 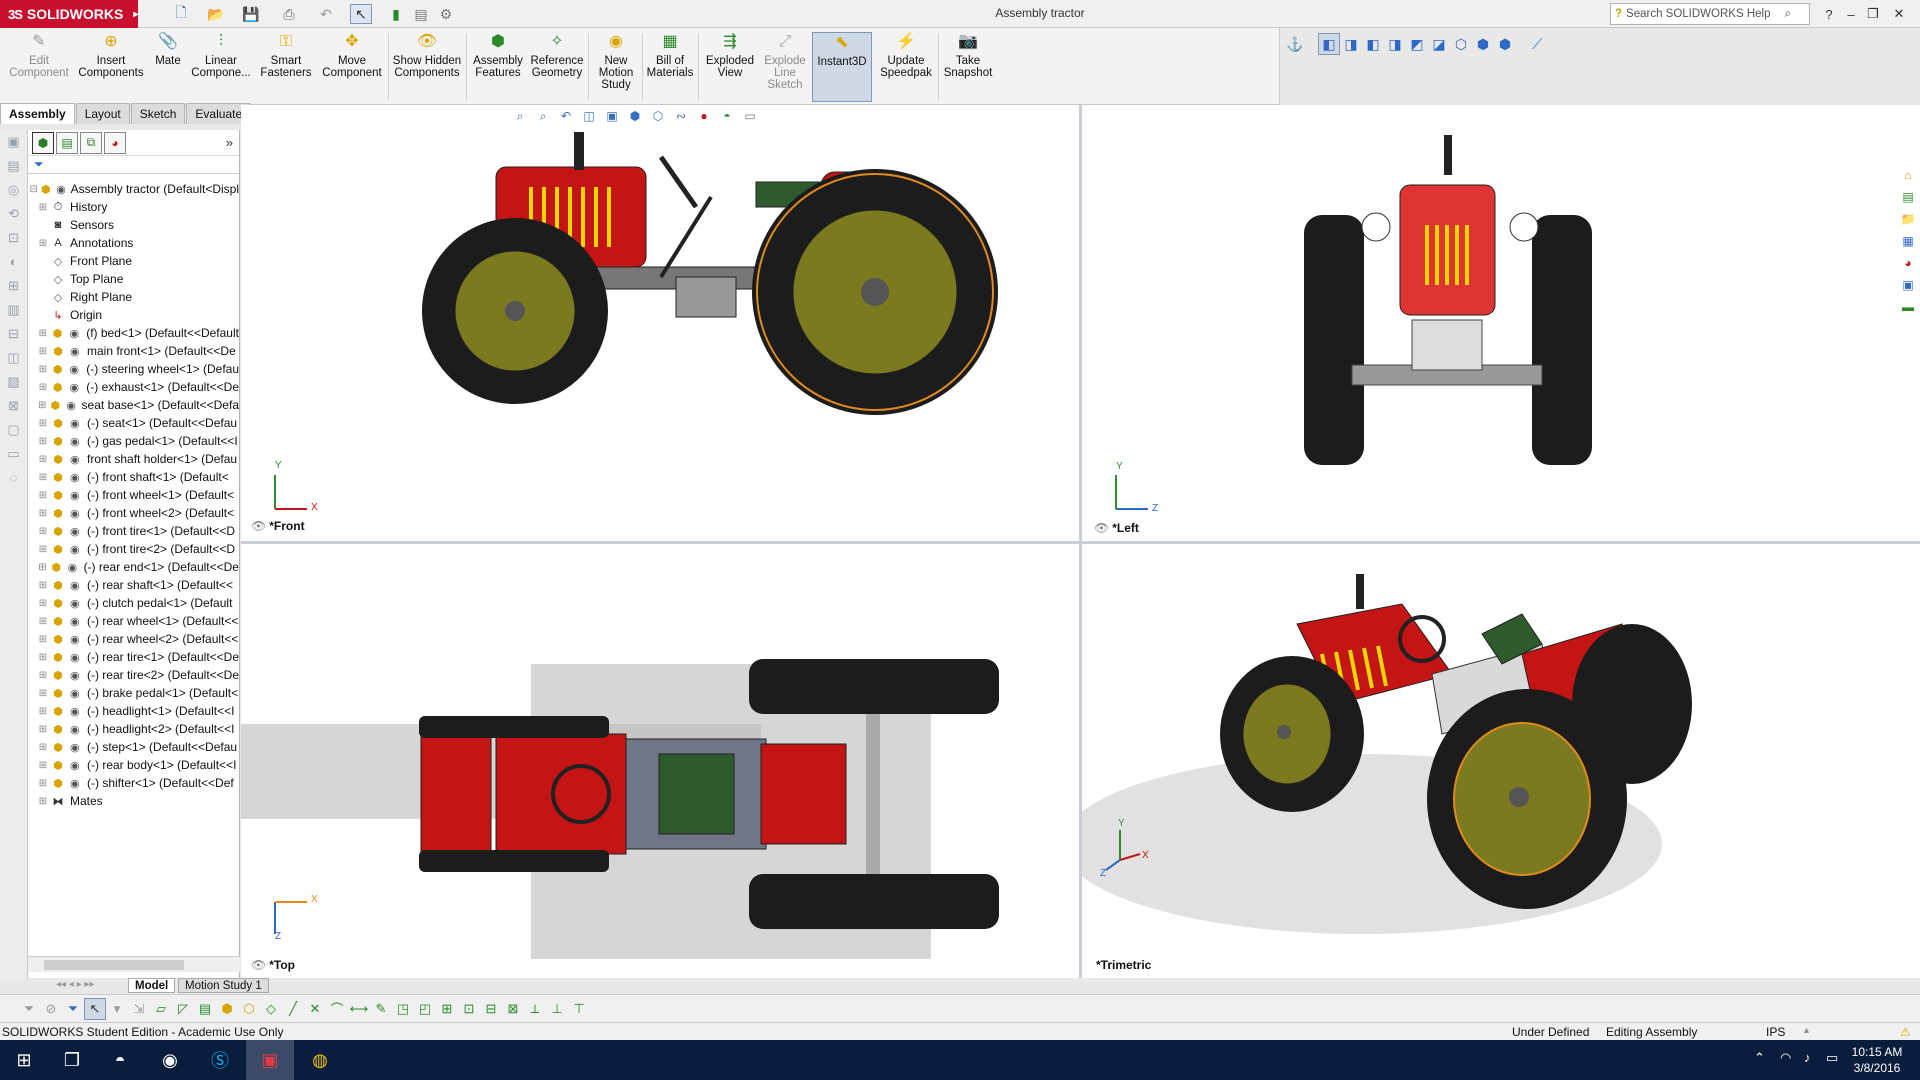 I want to click on tree-item: ⊞ ⬢ ◉ (-) rear wheel<1> (Default<<, so click(x=133, y=621).